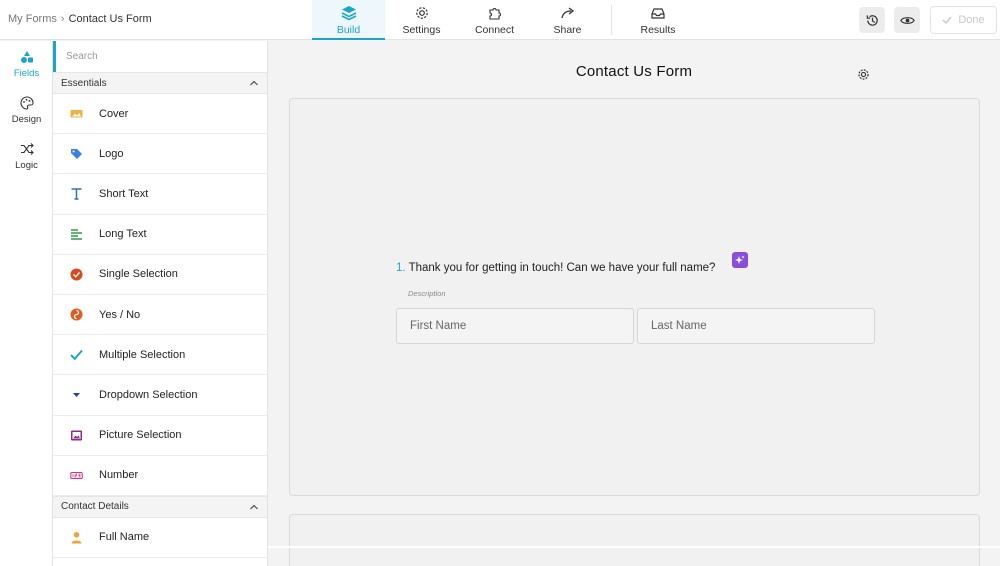 This screenshot has height=566, width=1000. I want to click on field-number: Number, so click(160, 476).